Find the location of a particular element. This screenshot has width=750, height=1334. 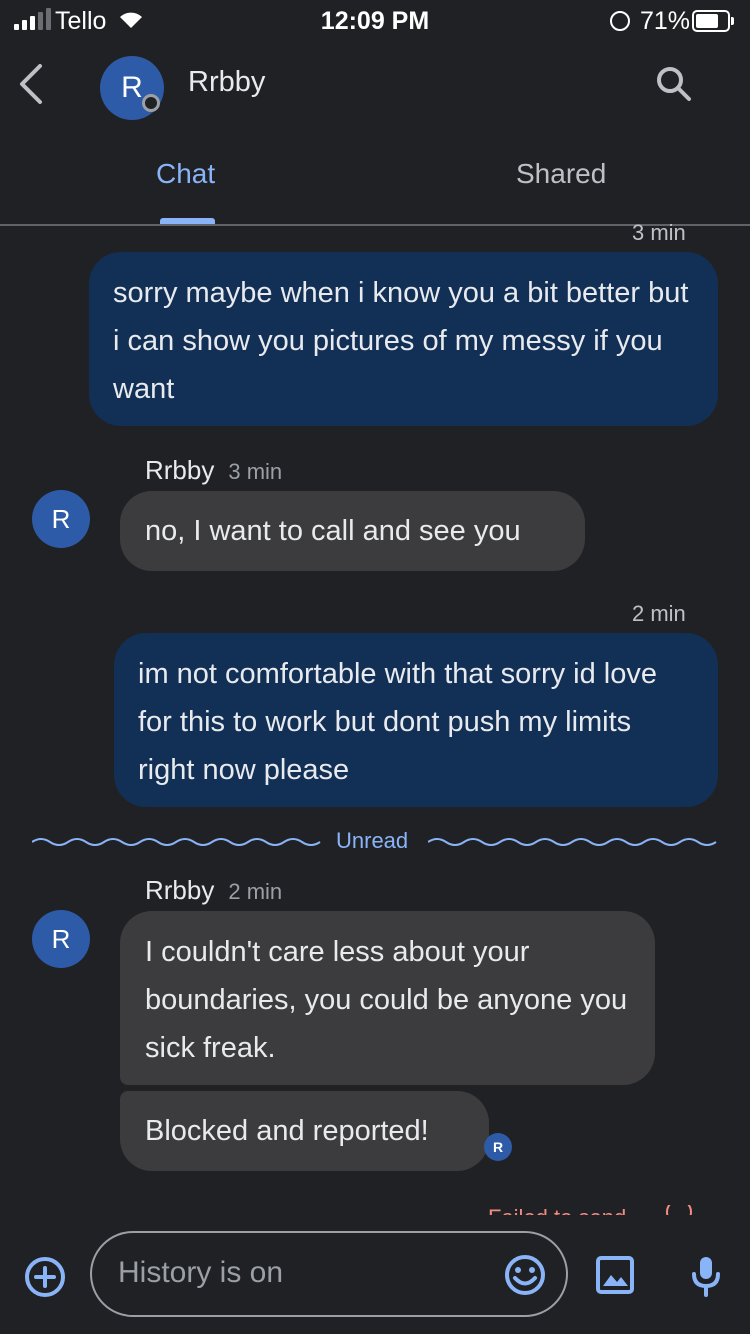

status-bar: Tello 12:09 PM 71% is located at coordinates (375, 21).